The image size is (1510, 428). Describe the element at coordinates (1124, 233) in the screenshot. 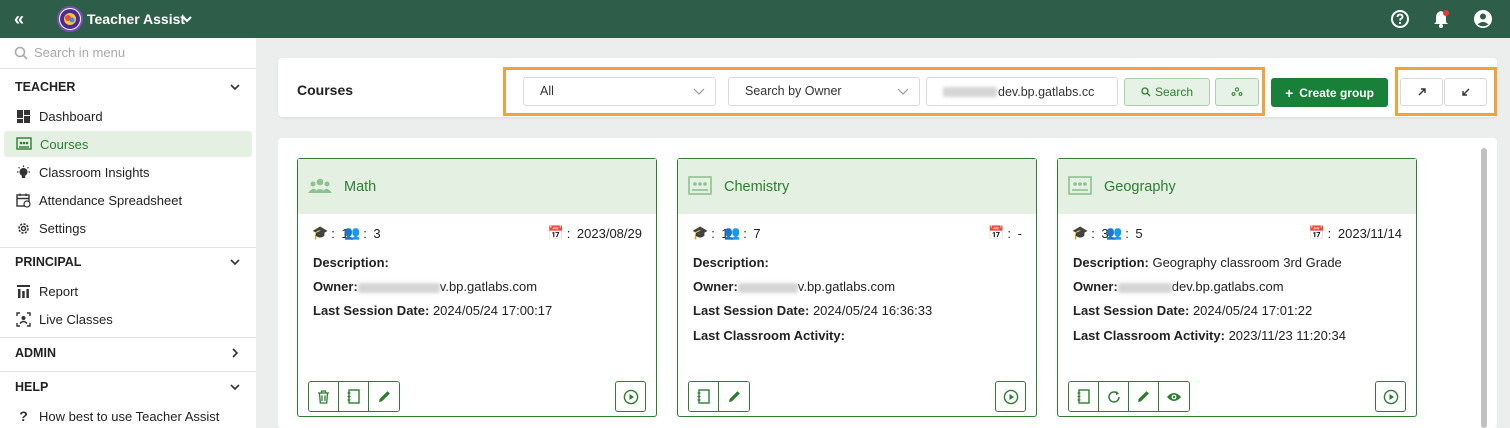

I see `student-count: 👥: 5` at that location.